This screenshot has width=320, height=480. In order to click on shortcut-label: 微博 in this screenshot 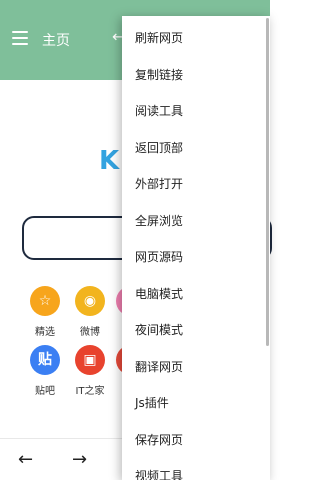, I will do `click(90, 332)`.